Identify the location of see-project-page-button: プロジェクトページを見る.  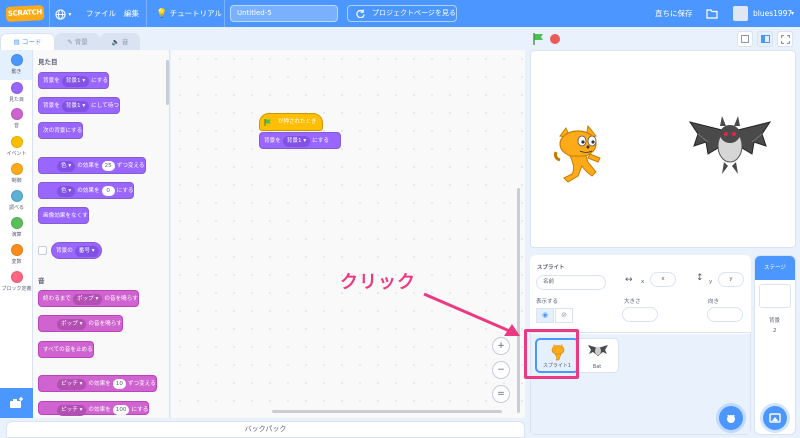
(402, 13).